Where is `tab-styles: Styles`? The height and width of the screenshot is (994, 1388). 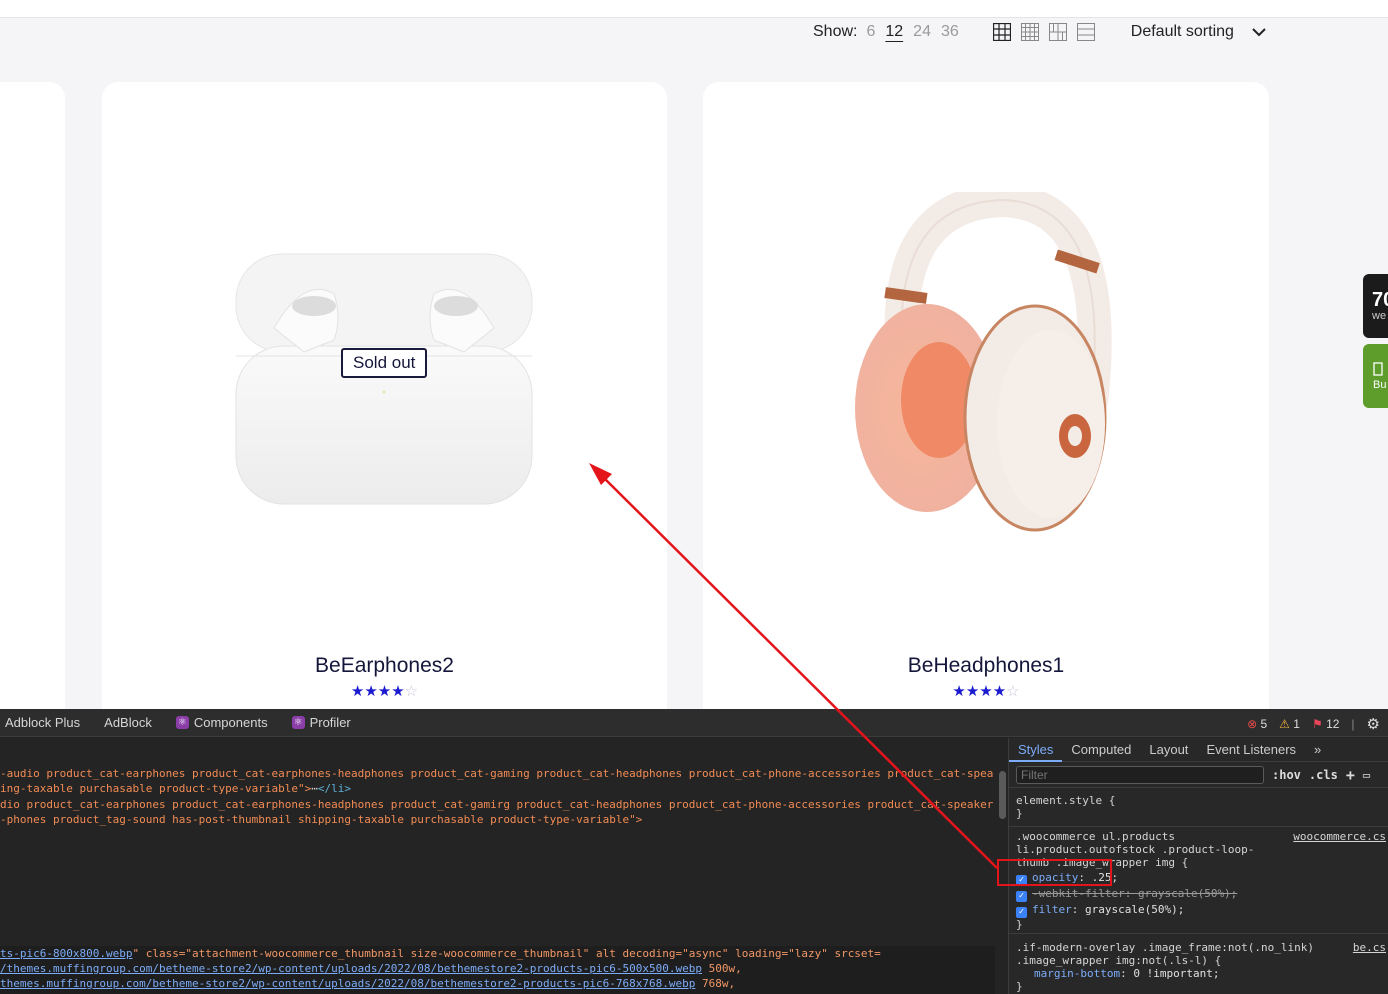 tab-styles: Styles is located at coordinates (1036, 750).